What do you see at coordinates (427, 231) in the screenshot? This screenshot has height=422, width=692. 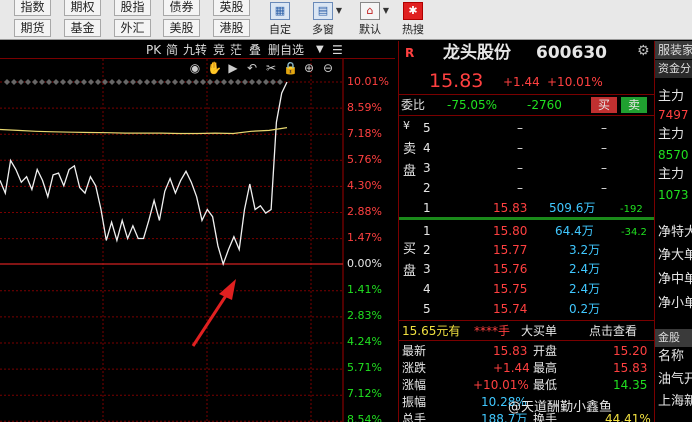 I see `buy-level: 1` at bounding box center [427, 231].